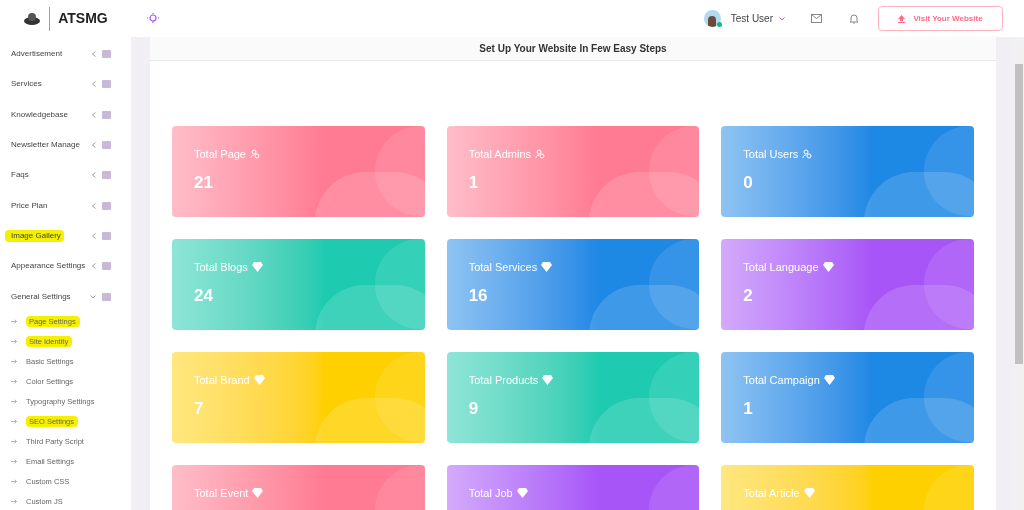 Image resolution: width=1024 pixels, height=510 pixels. I want to click on card-label: Total Event, so click(221, 493).